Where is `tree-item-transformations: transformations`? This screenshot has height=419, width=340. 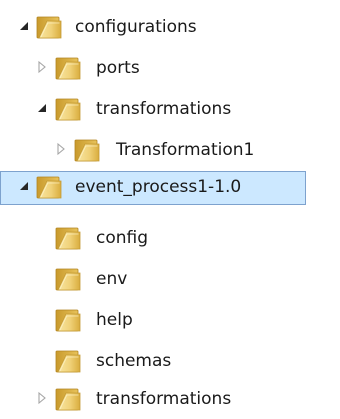 tree-item-transformations: transformations is located at coordinates (170, 109).